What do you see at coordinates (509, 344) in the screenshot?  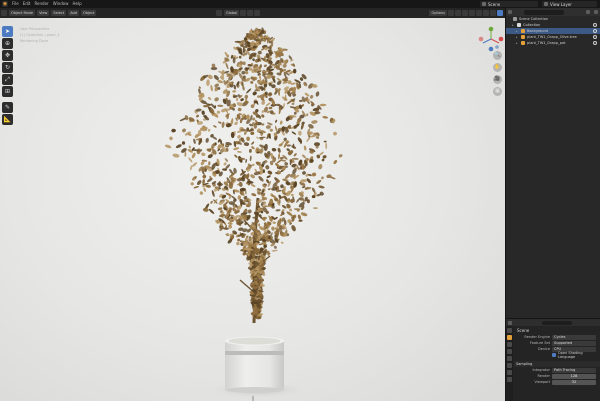 I see `output-tab-icon` at bounding box center [509, 344].